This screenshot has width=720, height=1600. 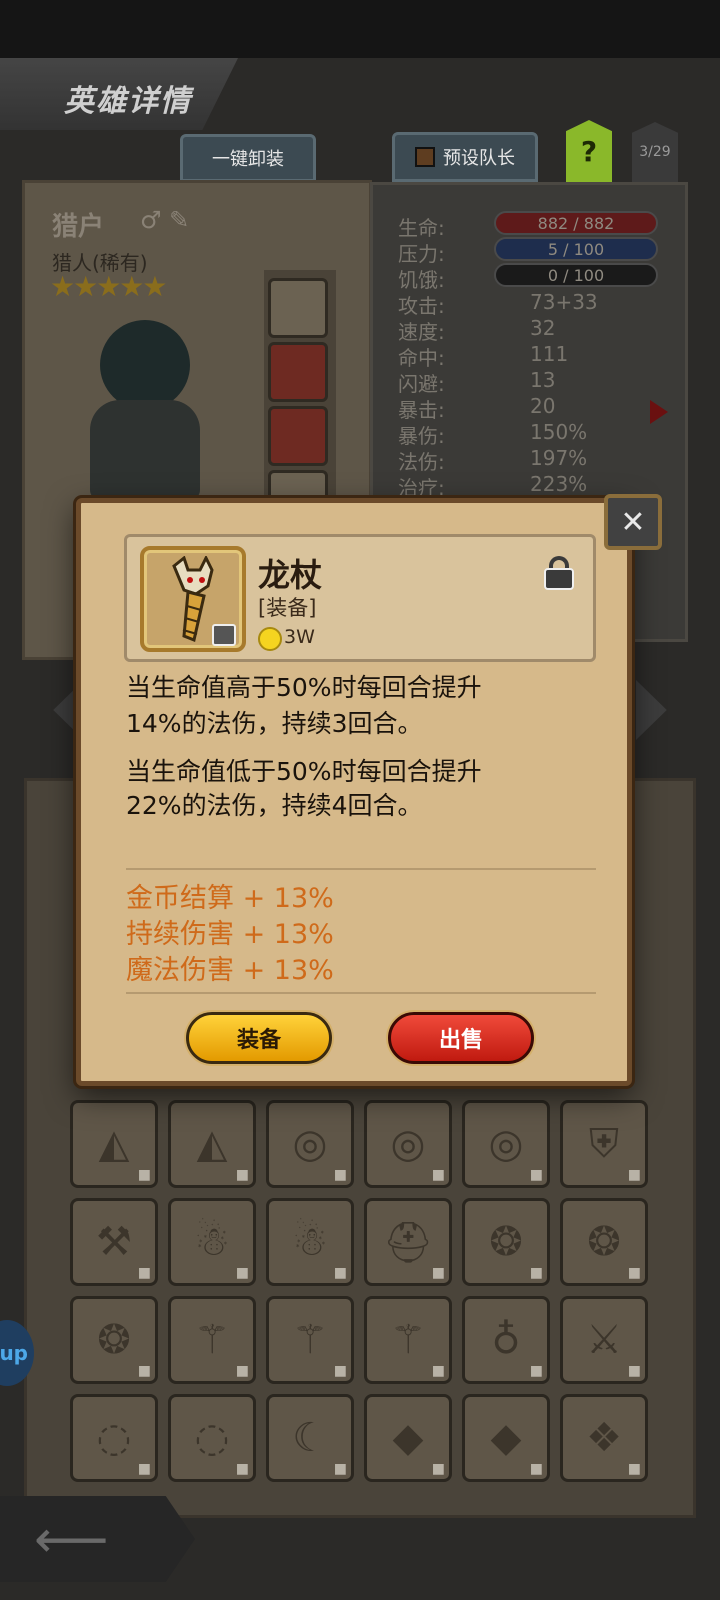 I want to click on stat-label-stress: 压力:, so click(x=421, y=254).